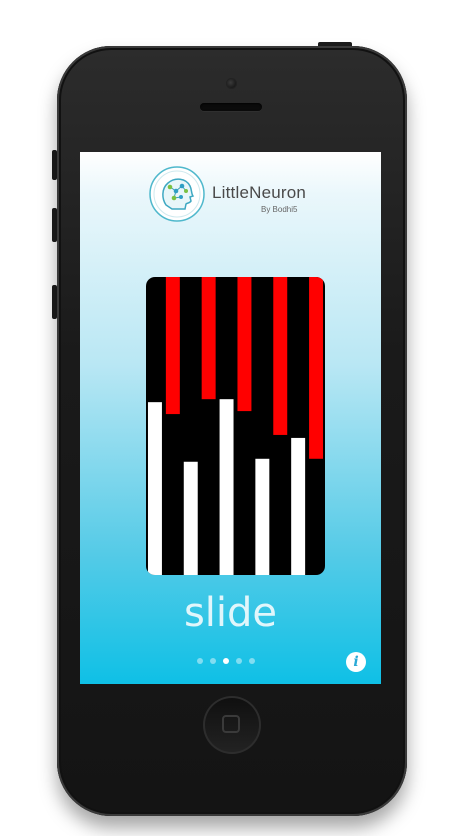  Describe the element at coordinates (356, 662) in the screenshot. I see `info-button: i` at that location.